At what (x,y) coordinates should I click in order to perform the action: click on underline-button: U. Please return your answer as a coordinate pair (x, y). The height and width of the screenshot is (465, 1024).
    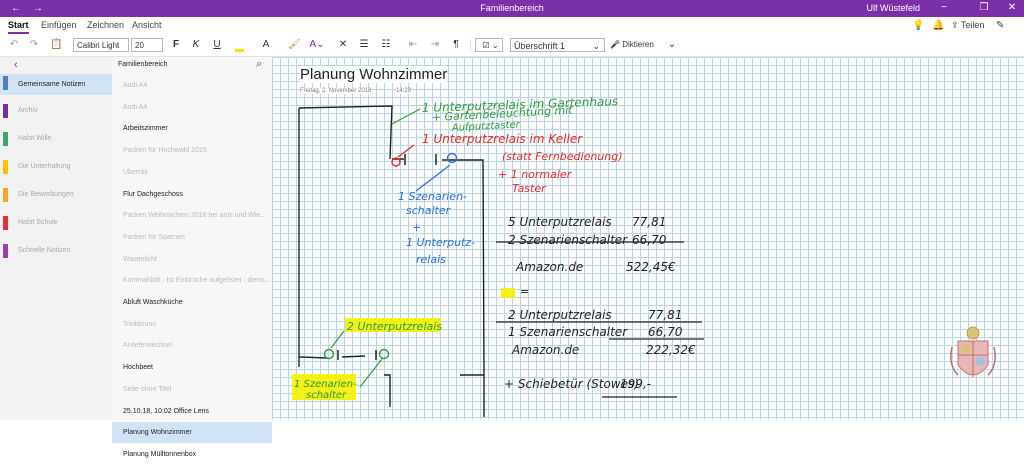
    Looking at the image, I should click on (217, 45).